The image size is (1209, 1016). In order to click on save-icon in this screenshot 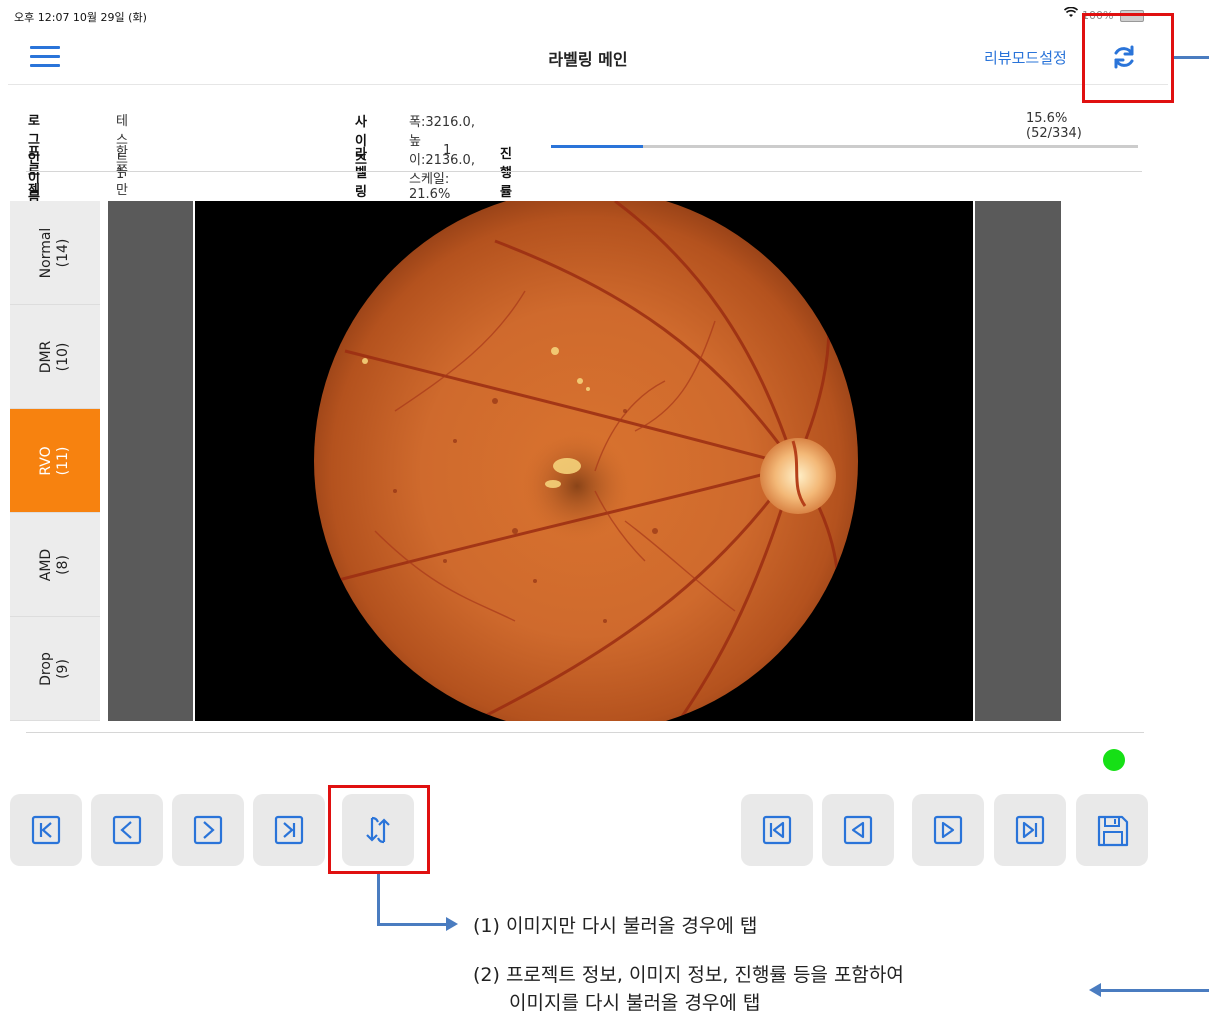, I will do `click(1113, 831)`.